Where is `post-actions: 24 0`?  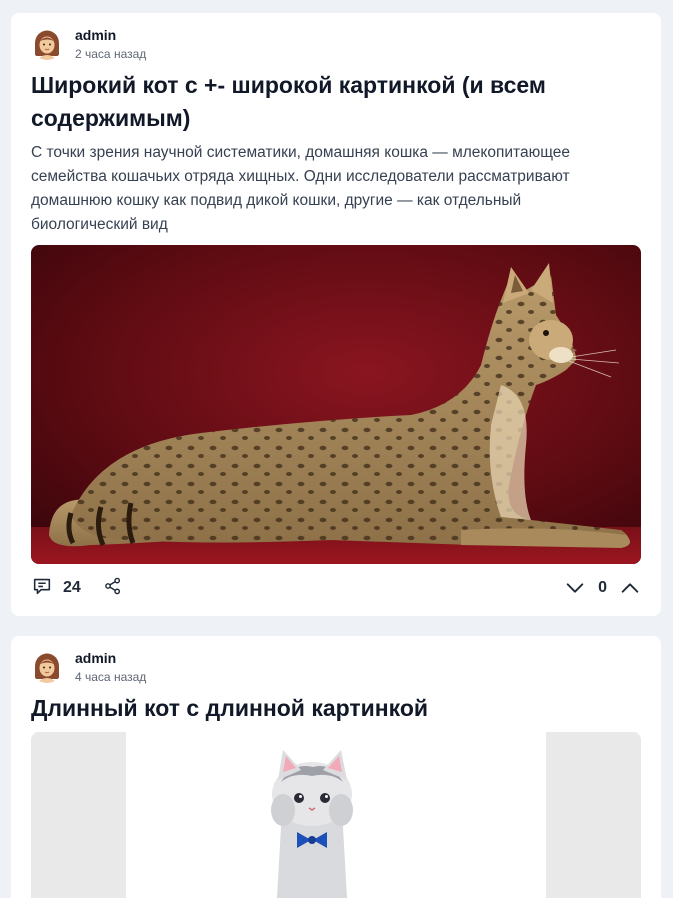 post-actions: 24 0 is located at coordinates (336, 588).